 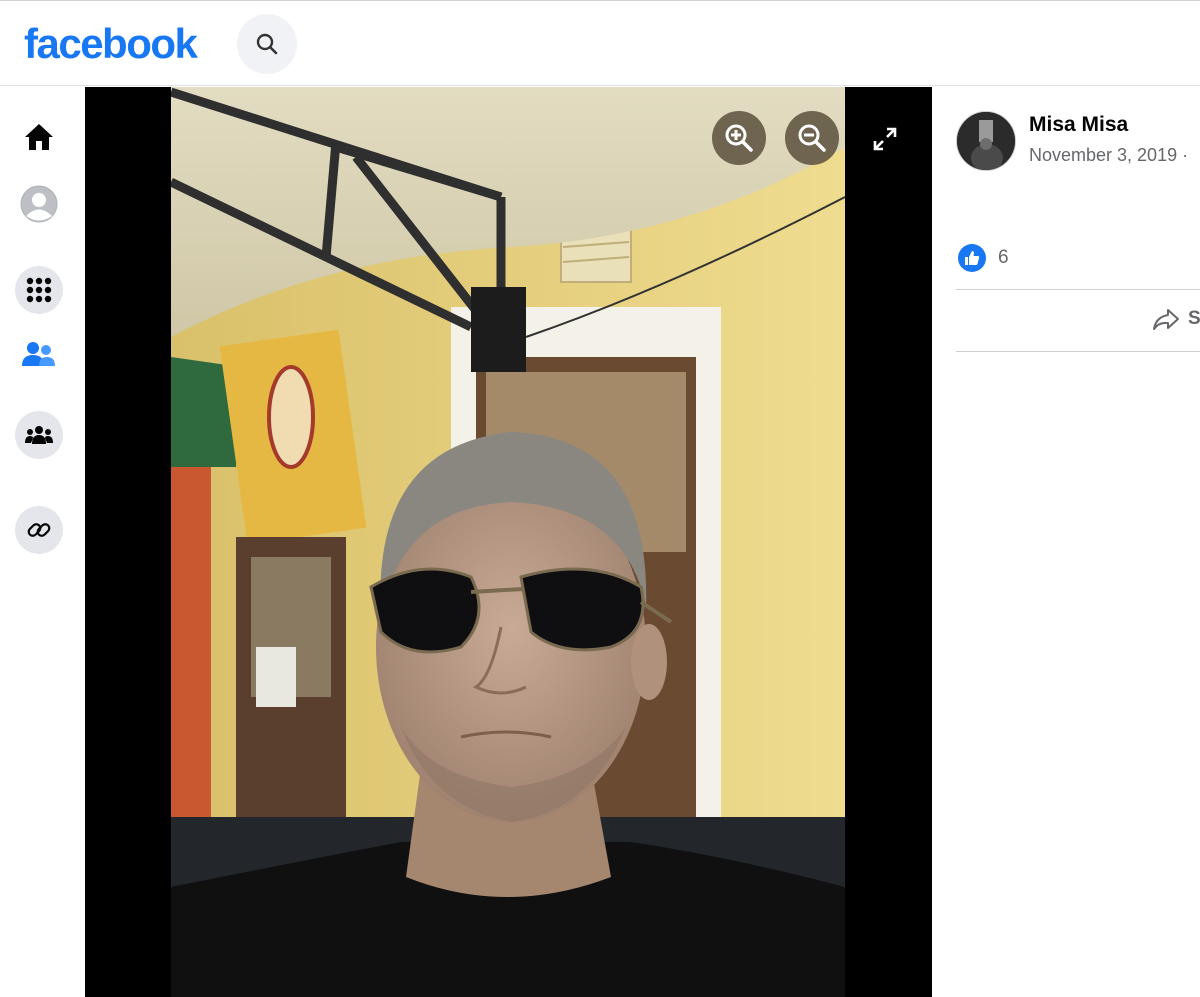 I want to click on search-button, so click(x=267, y=44).